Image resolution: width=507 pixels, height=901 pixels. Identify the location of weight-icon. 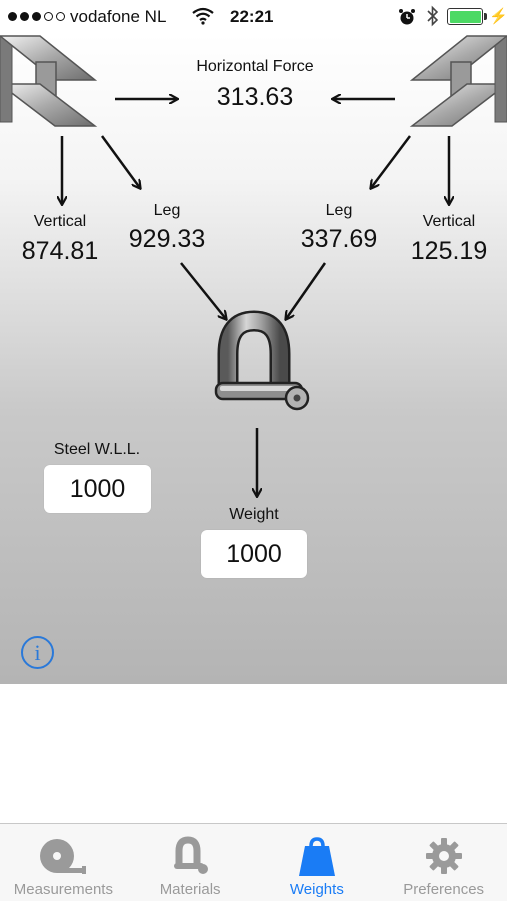
(317, 859).